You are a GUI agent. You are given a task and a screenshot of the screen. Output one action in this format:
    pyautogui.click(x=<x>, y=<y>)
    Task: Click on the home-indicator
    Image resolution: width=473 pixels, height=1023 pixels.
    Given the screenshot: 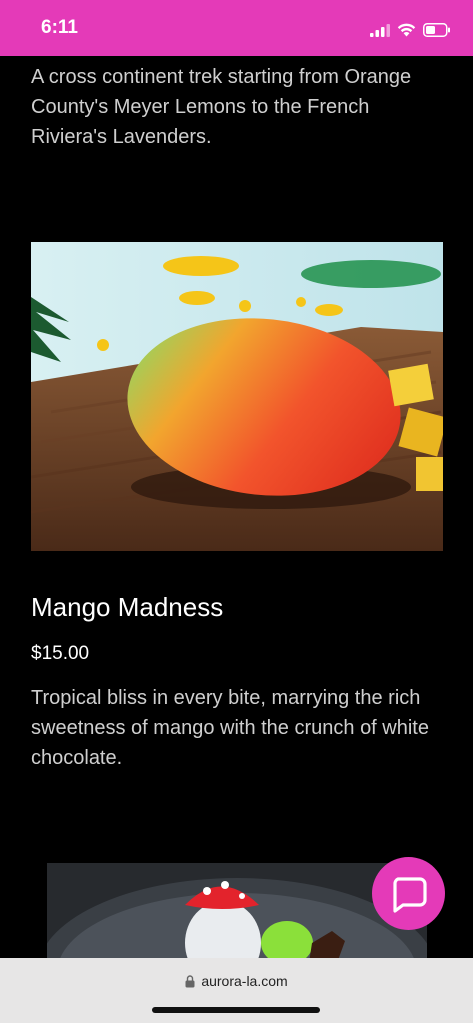 What is the action you would take?
    pyautogui.click(x=236, y=1010)
    